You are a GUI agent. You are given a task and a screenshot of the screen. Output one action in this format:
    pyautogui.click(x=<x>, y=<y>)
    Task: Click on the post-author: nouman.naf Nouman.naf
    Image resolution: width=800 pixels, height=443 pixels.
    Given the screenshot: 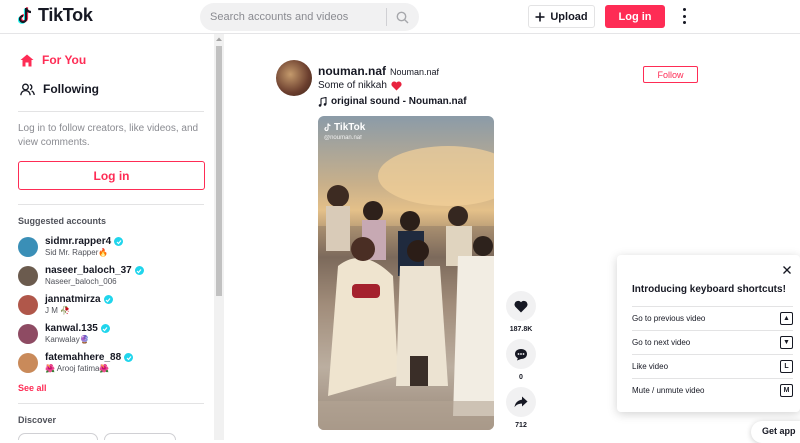 What is the action you would take?
    pyautogui.click(x=378, y=71)
    